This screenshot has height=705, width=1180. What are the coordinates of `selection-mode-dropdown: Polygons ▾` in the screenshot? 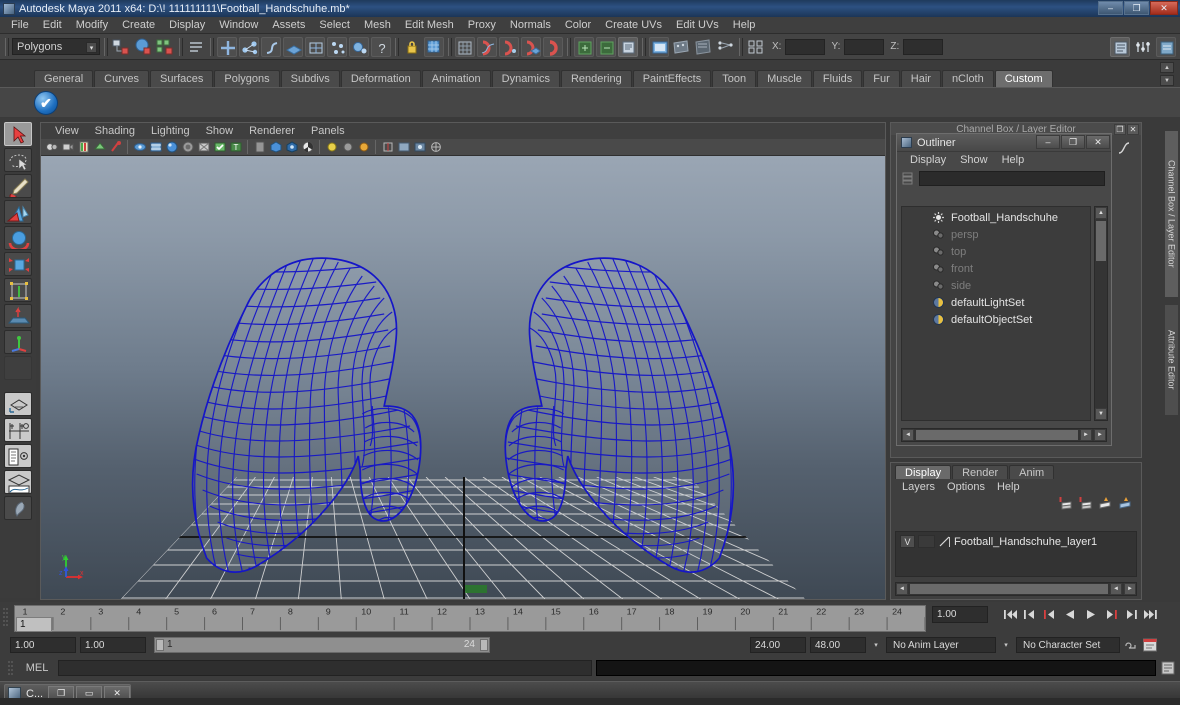 It's located at (56, 46).